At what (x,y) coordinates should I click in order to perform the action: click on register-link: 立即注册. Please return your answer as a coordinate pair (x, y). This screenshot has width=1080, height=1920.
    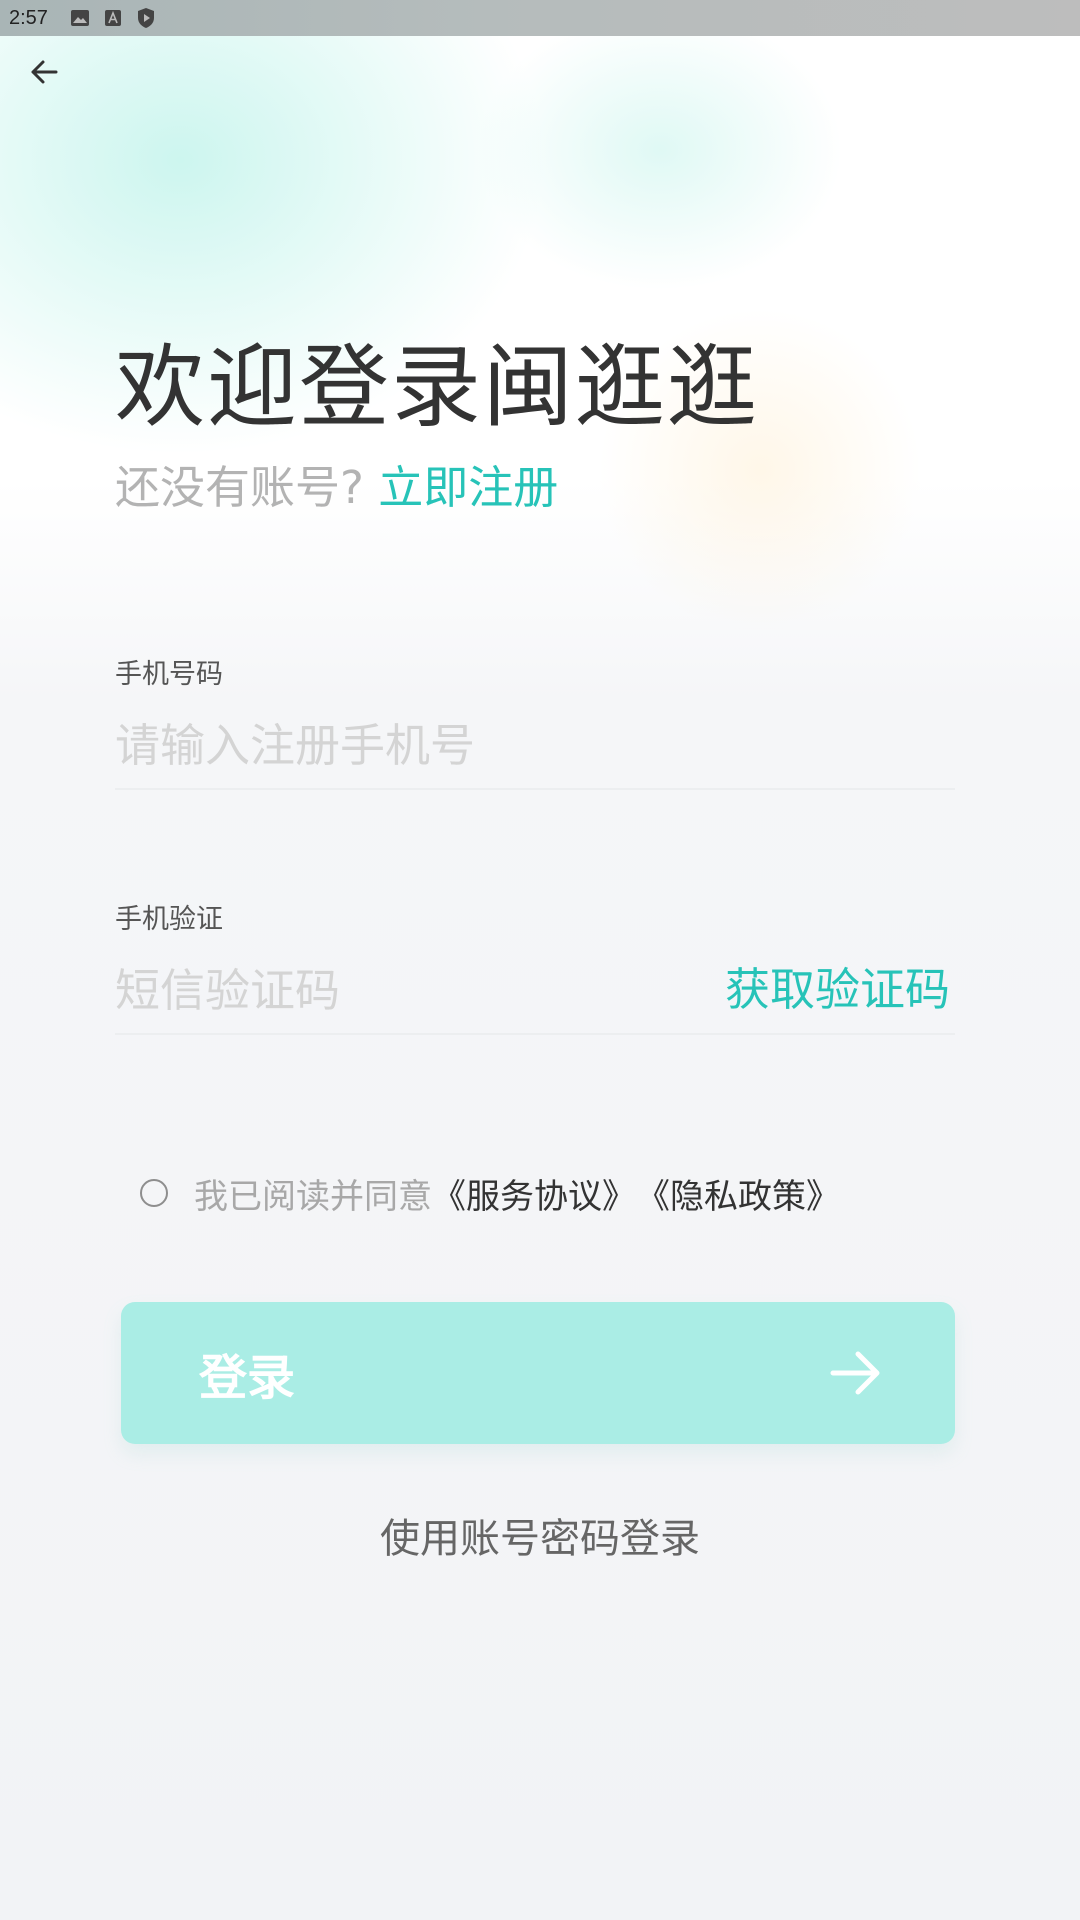
    Looking at the image, I should click on (468, 487).